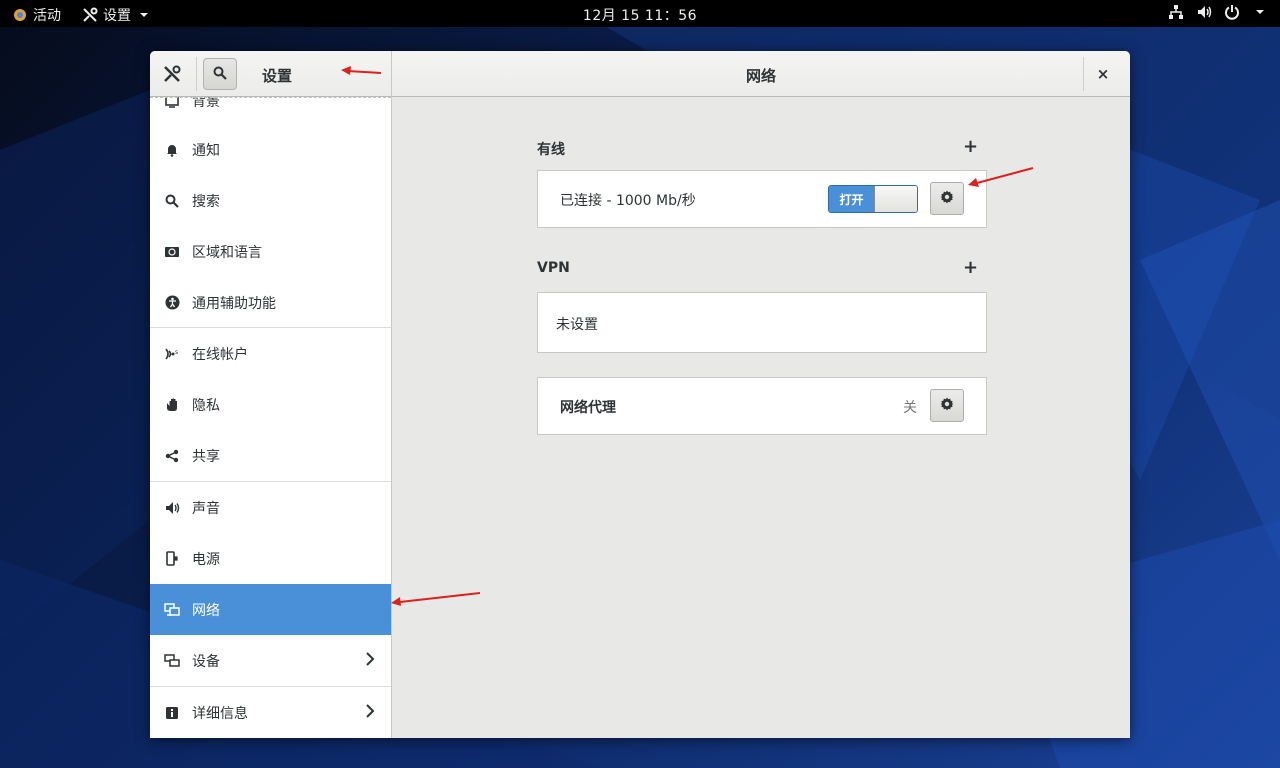 The width and height of the screenshot is (1280, 768). I want to click on proxy-settings-button, so click(947, 405).